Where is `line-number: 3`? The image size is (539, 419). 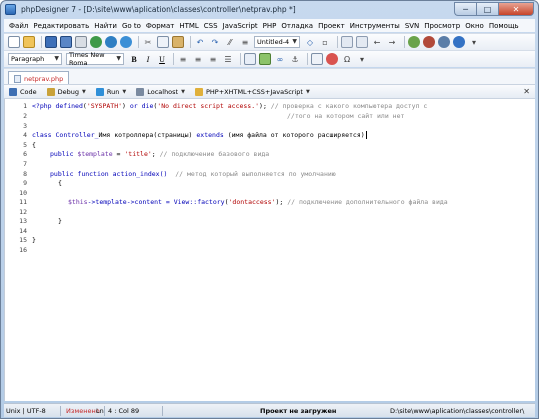
line-number: 3 is located at coordinates (25, 126).